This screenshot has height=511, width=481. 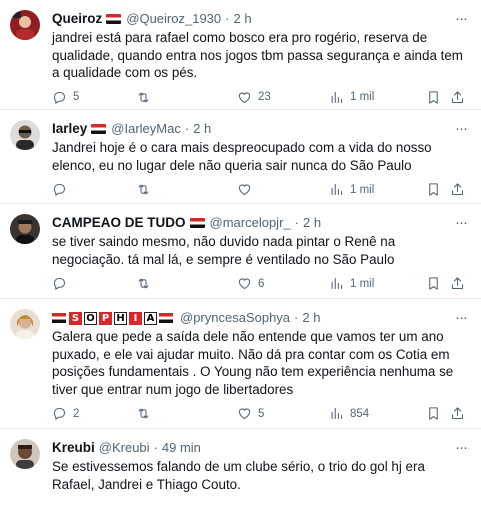 I want to click on tweet-actions: 1 mil, so click(x=259, y=192).